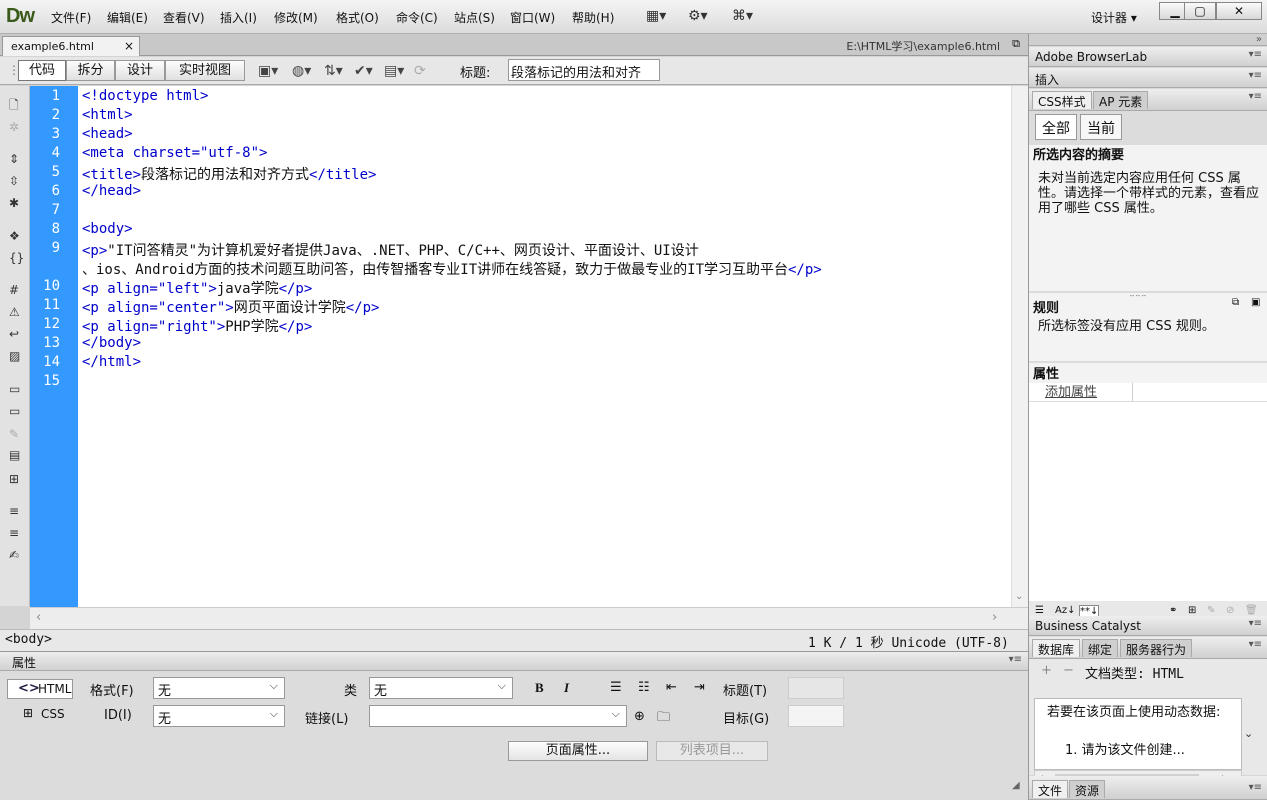 Image resolution: width=1267 pixels, height=800 pixels. What do you see at coordinates (14, 203) in the screenshot?
I see `expand-all-icon: ✱` at bounding box center [14, 203].